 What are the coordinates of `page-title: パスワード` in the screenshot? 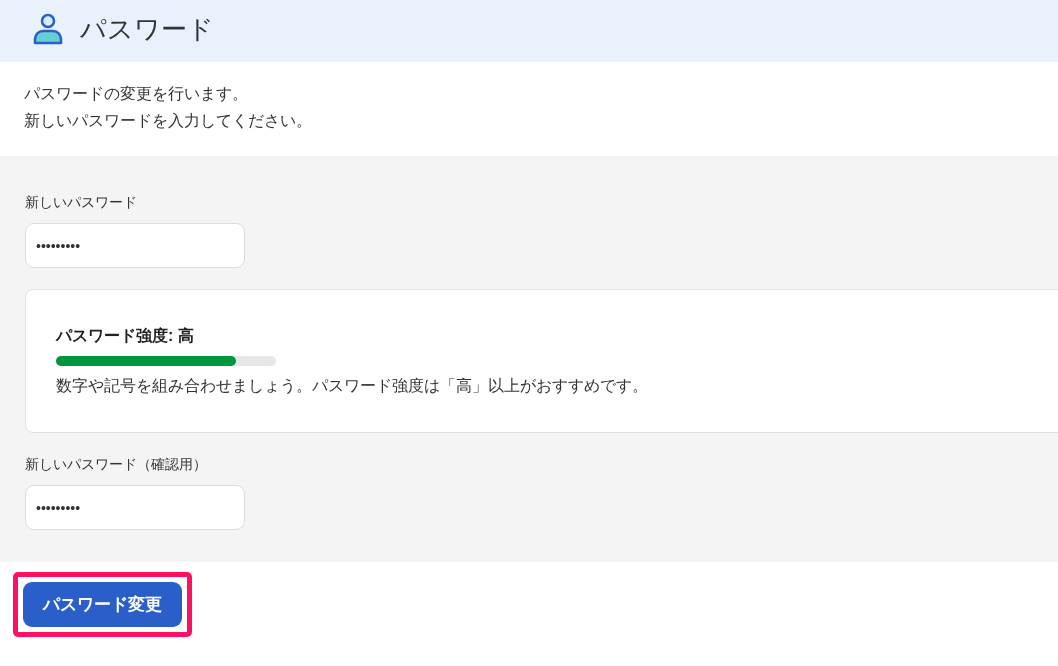 It's located at (147, 29).